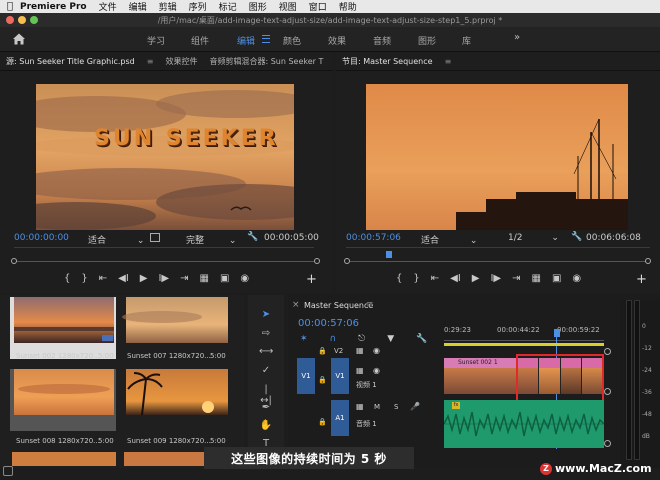 This screenshot has height=480, width=660. Describe the element at coordinates (292, 40) in the screenshot. I see `workspace-tab-color: 颜色` at that location.